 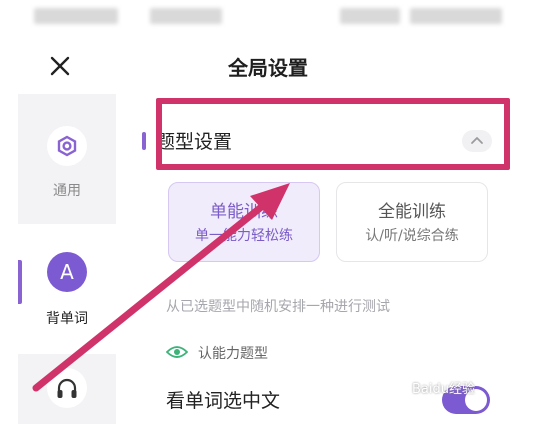 What do you see at coordinates (233, 354) in the screenshot?
I see `ability-label: 认能力题型` at bounding box center [233, 354].